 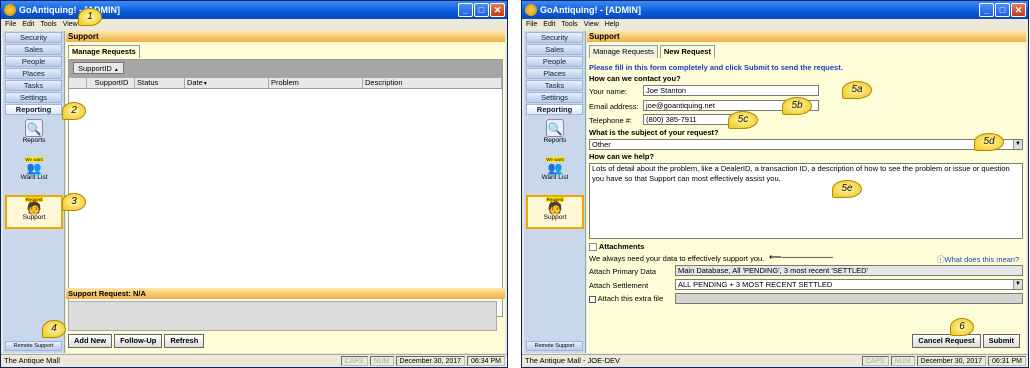 I want to click on support-icon: 🧑, so click(x=555, y=208).